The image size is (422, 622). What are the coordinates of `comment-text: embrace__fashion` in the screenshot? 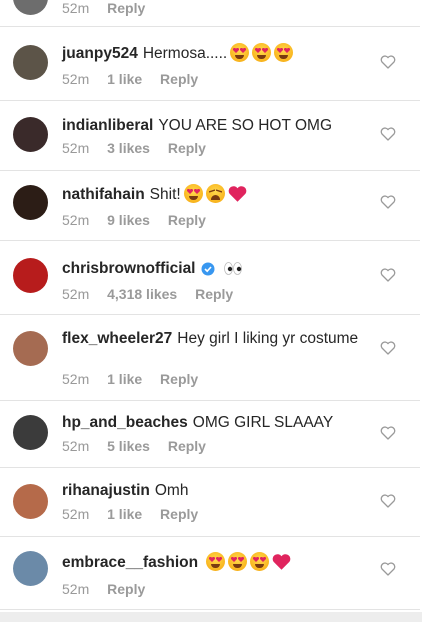 It's located at (214, 562).